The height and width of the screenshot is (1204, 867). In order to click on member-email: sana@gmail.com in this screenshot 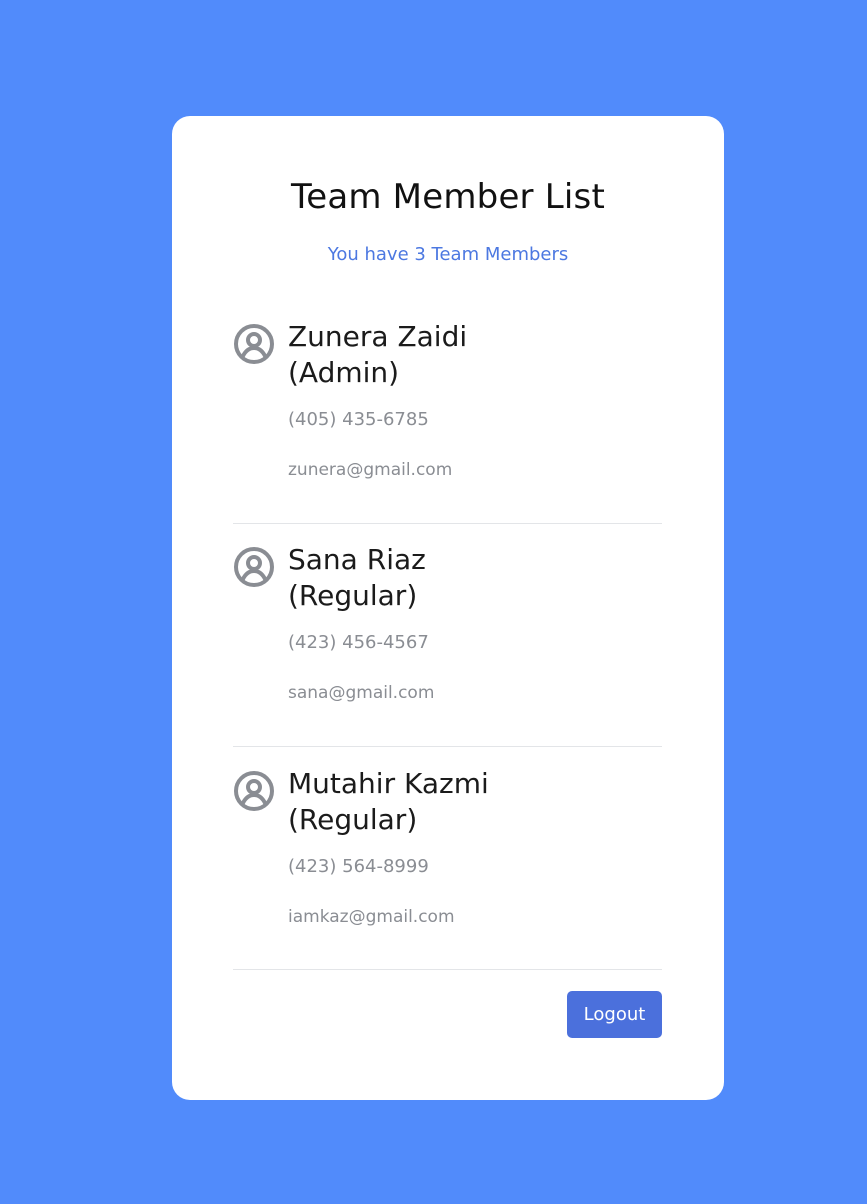, I will do `click(361, 693)`.